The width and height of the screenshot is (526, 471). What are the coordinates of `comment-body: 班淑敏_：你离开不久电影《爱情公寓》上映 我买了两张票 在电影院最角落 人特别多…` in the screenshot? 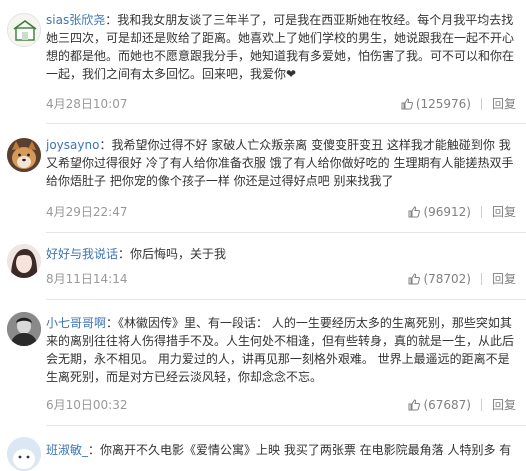 It's located at (279, 450).